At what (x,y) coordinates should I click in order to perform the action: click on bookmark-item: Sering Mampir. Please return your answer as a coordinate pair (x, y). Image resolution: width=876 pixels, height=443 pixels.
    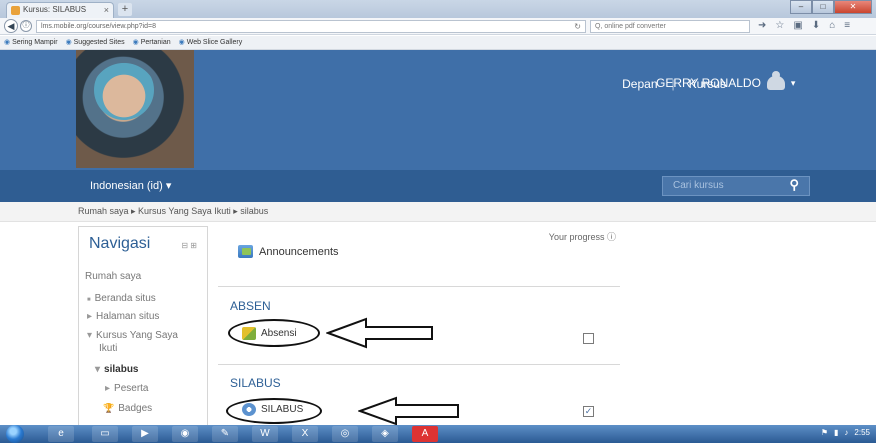
    Looking at the image, I should click on (31, 42).